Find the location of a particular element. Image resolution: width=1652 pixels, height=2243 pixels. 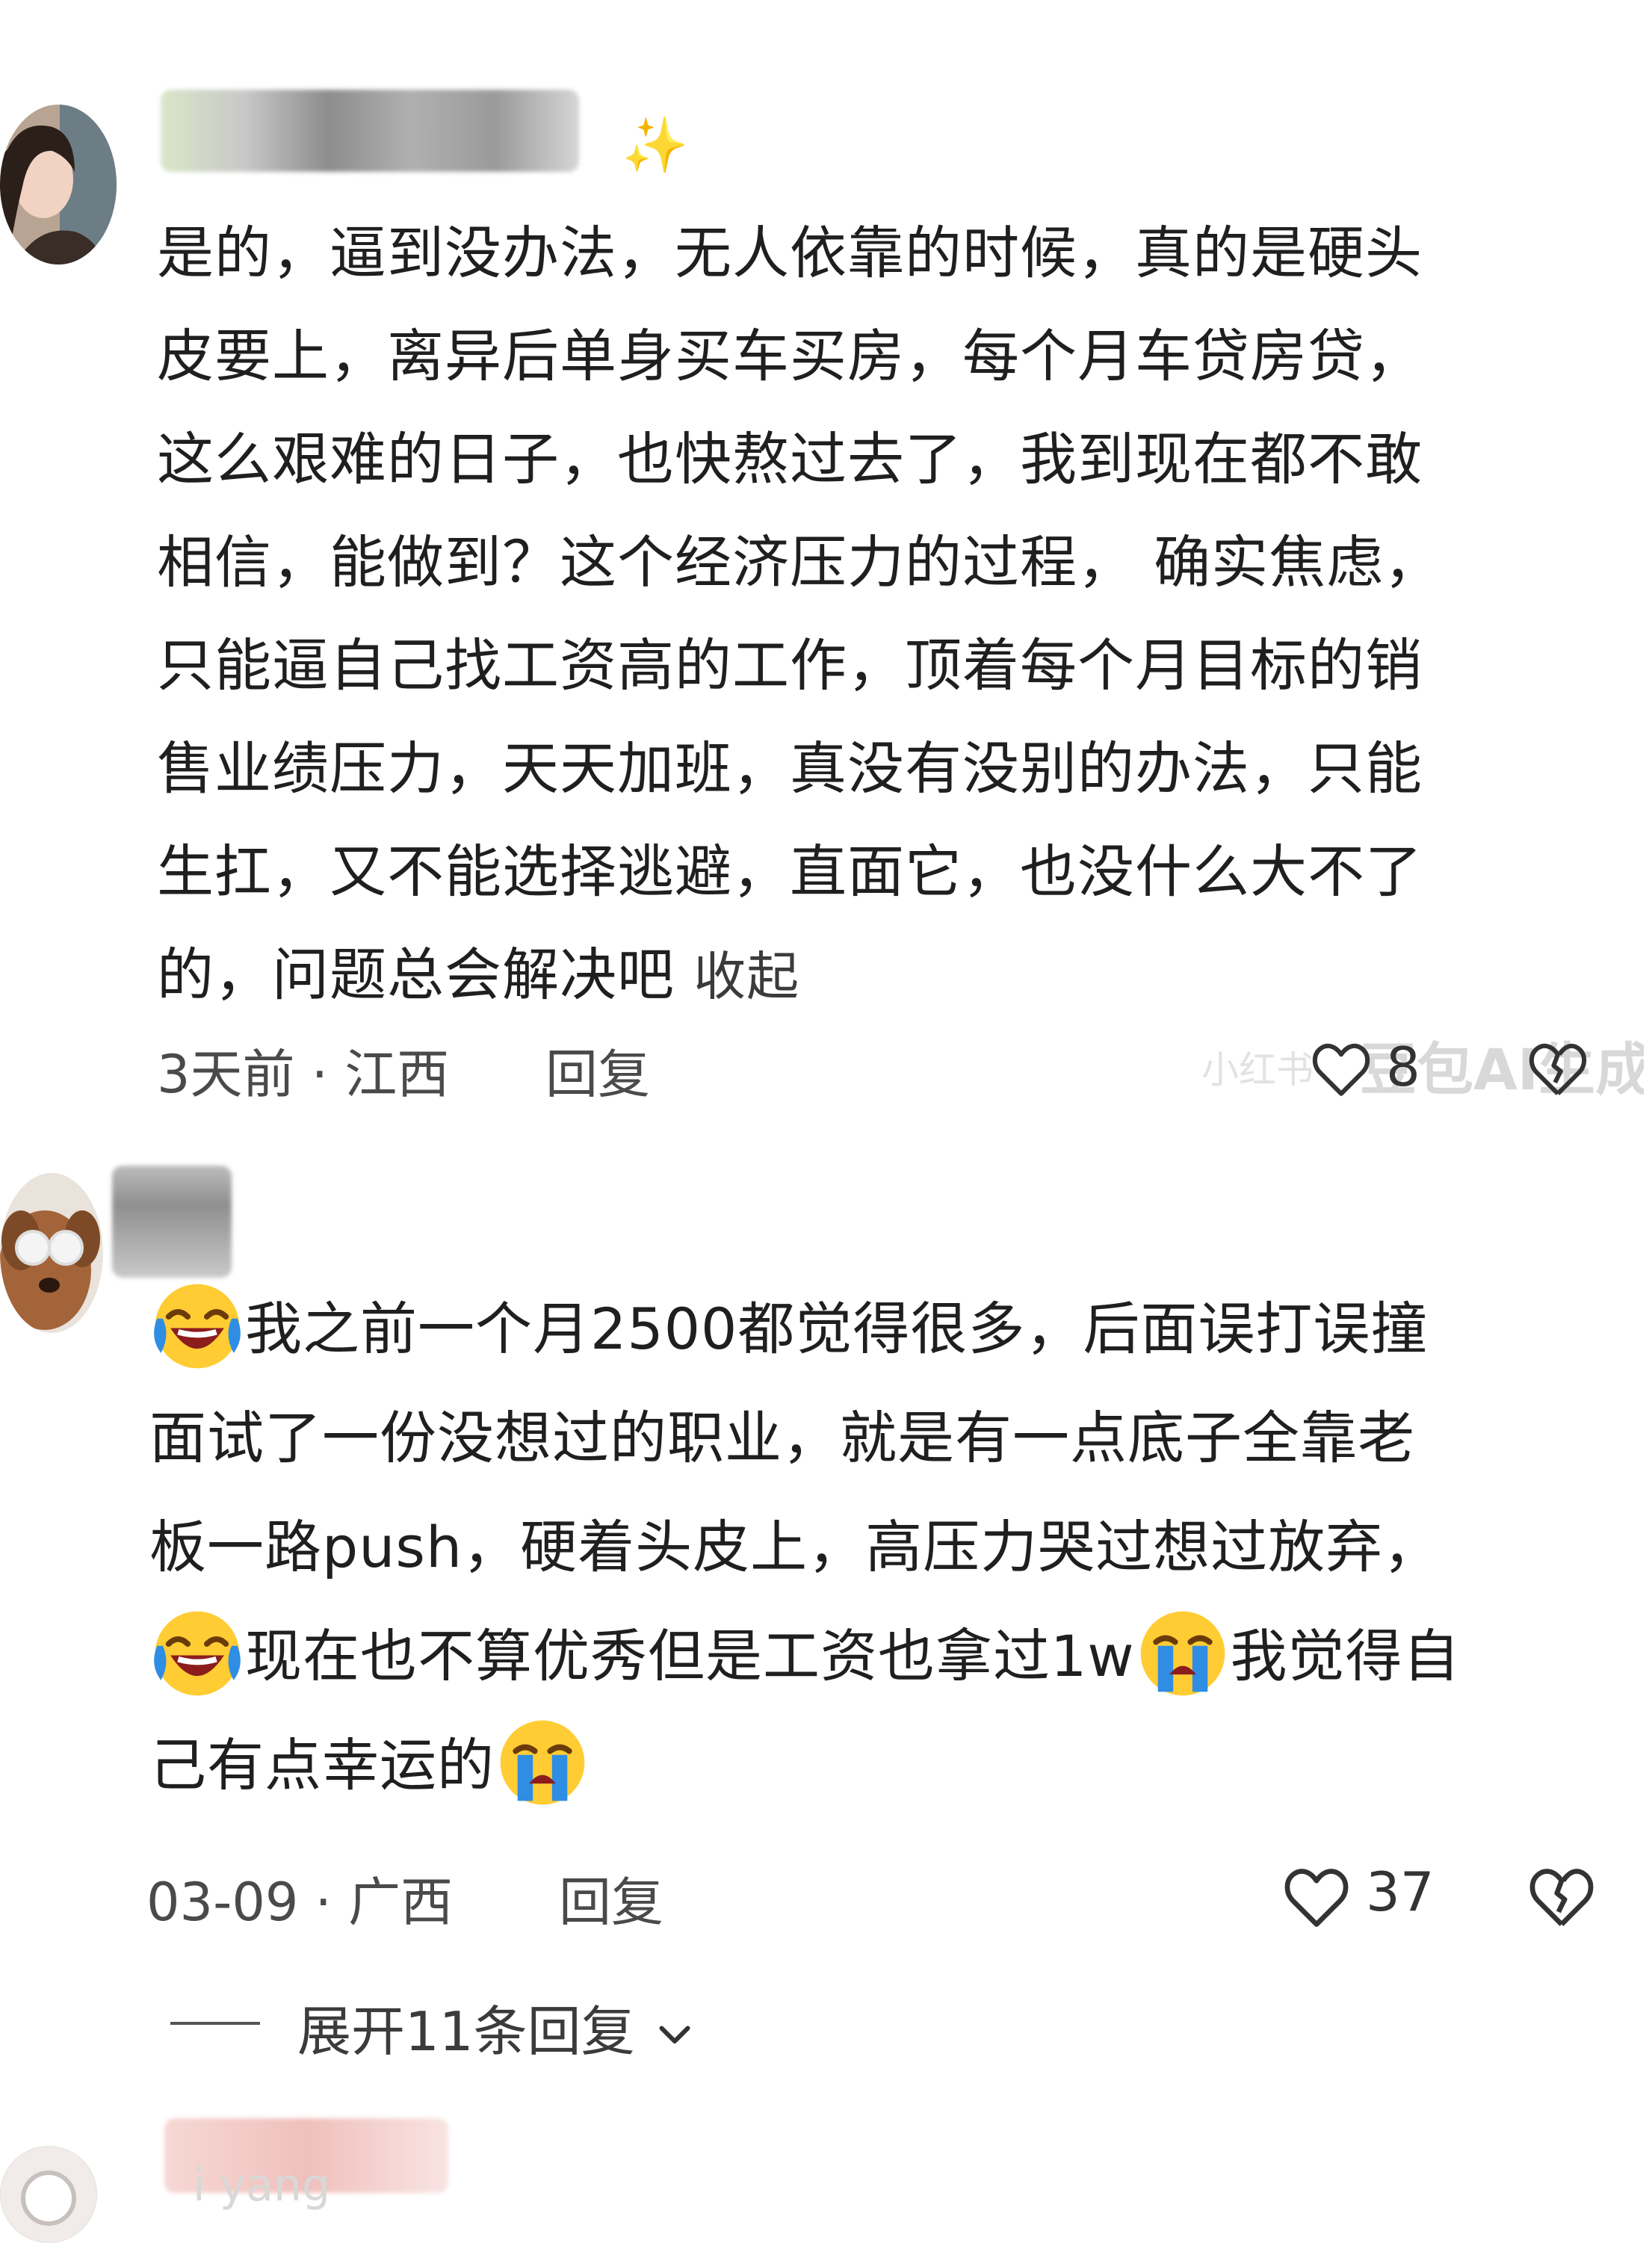

collapse-link: 收起 is located at coordinates (746, 976).